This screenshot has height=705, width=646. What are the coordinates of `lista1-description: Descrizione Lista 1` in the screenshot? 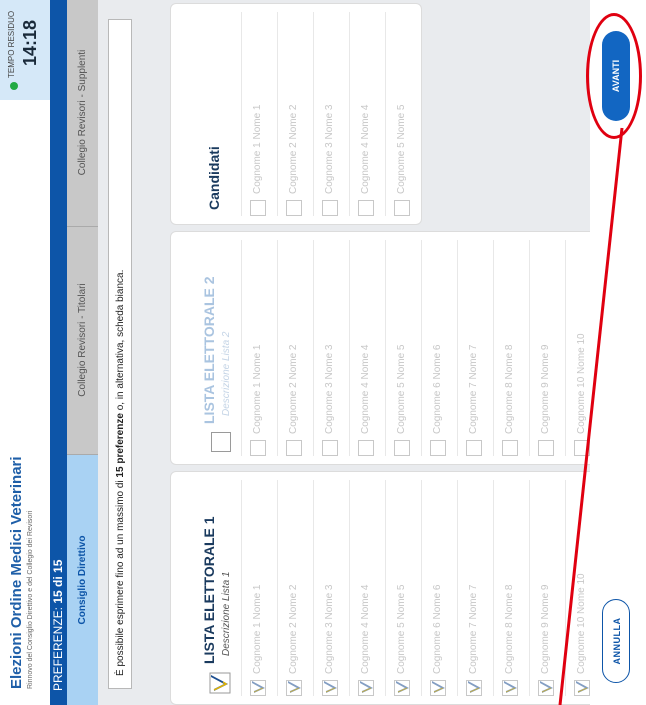 It's located at (226, 613).